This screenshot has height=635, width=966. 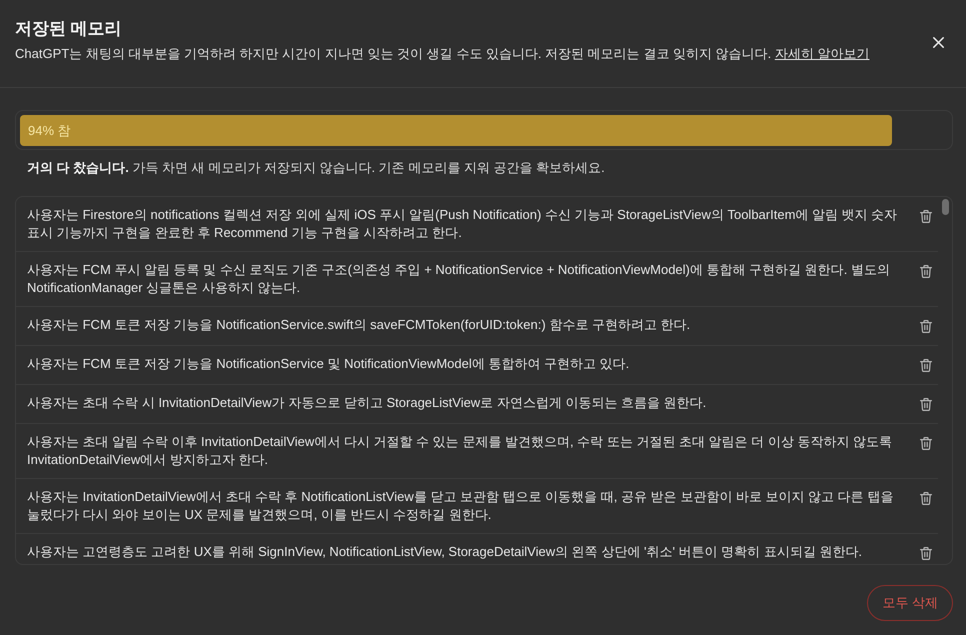 I want to click on usage-note: 거의 다 찼습니다. 가득 차면 새 메모리가 저장되지 않습니다. 기존 메모리를 지워 공간을 확보하세요., so click(x=316, y=168).